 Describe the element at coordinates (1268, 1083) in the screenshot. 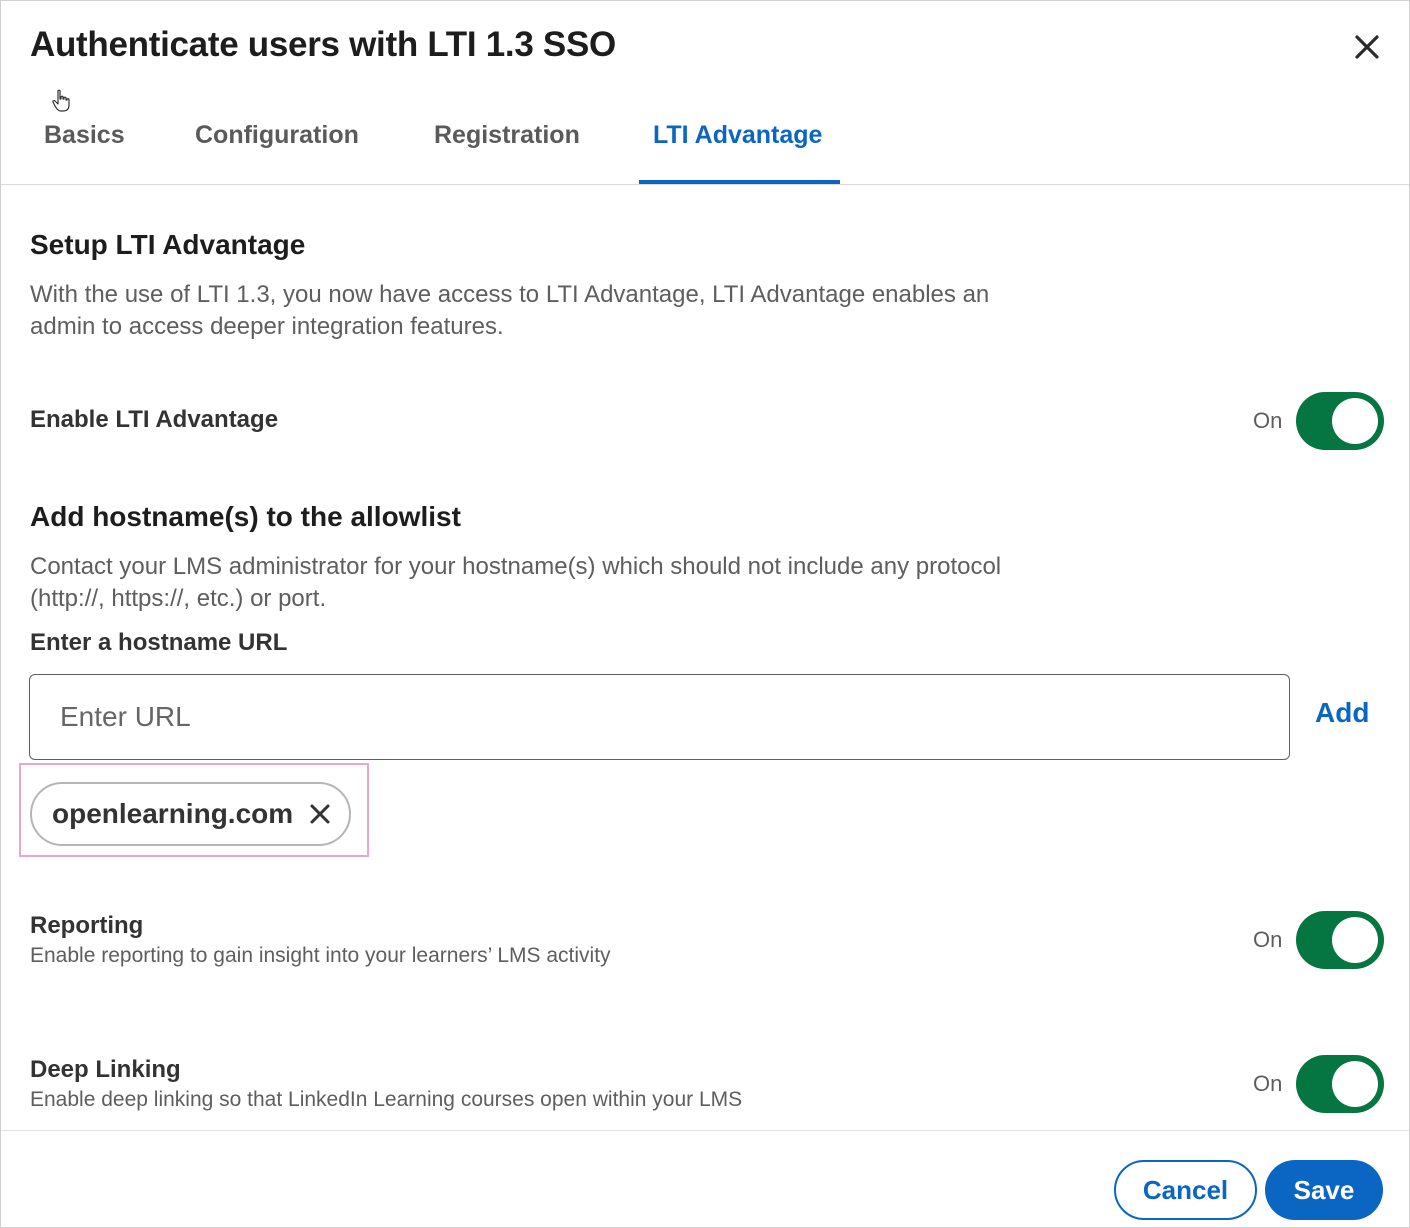

I see `deep-linking-state: On` at that location.